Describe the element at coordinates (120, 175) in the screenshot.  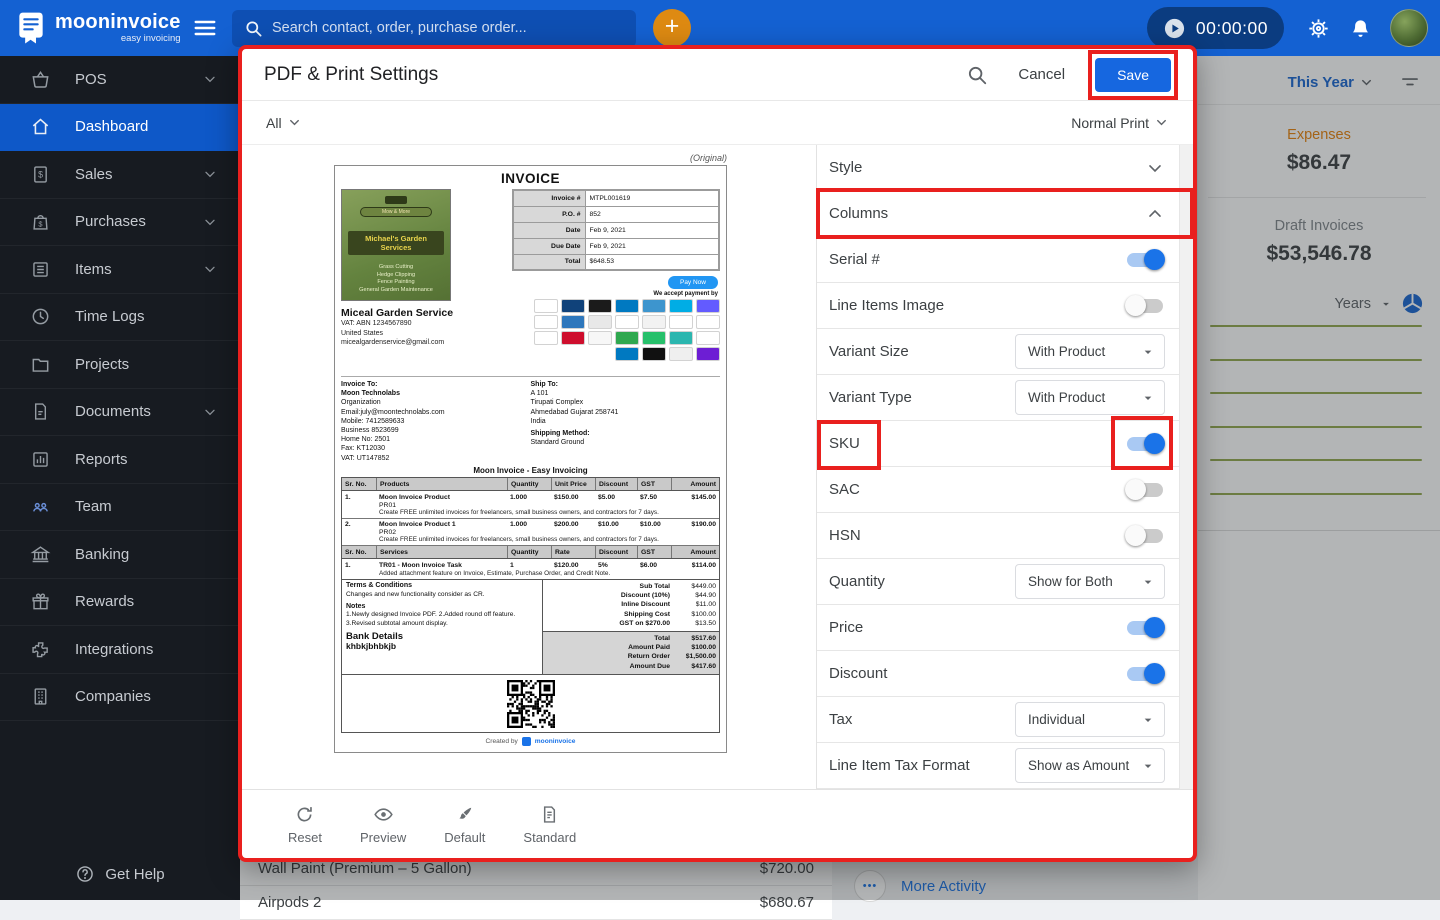
I see `sidebar-item-sales: $ Sales` at that location.